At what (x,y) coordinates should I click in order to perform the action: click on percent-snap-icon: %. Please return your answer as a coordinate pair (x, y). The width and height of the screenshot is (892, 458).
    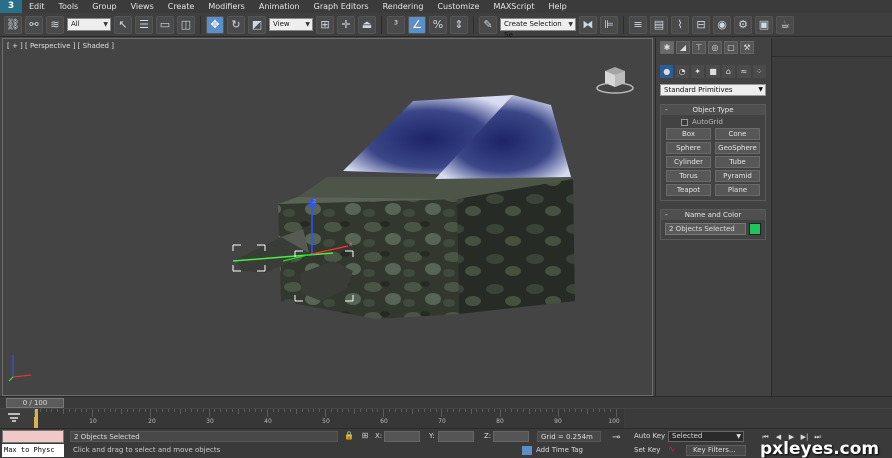
    Looking at the image, I should click on (438, 24).